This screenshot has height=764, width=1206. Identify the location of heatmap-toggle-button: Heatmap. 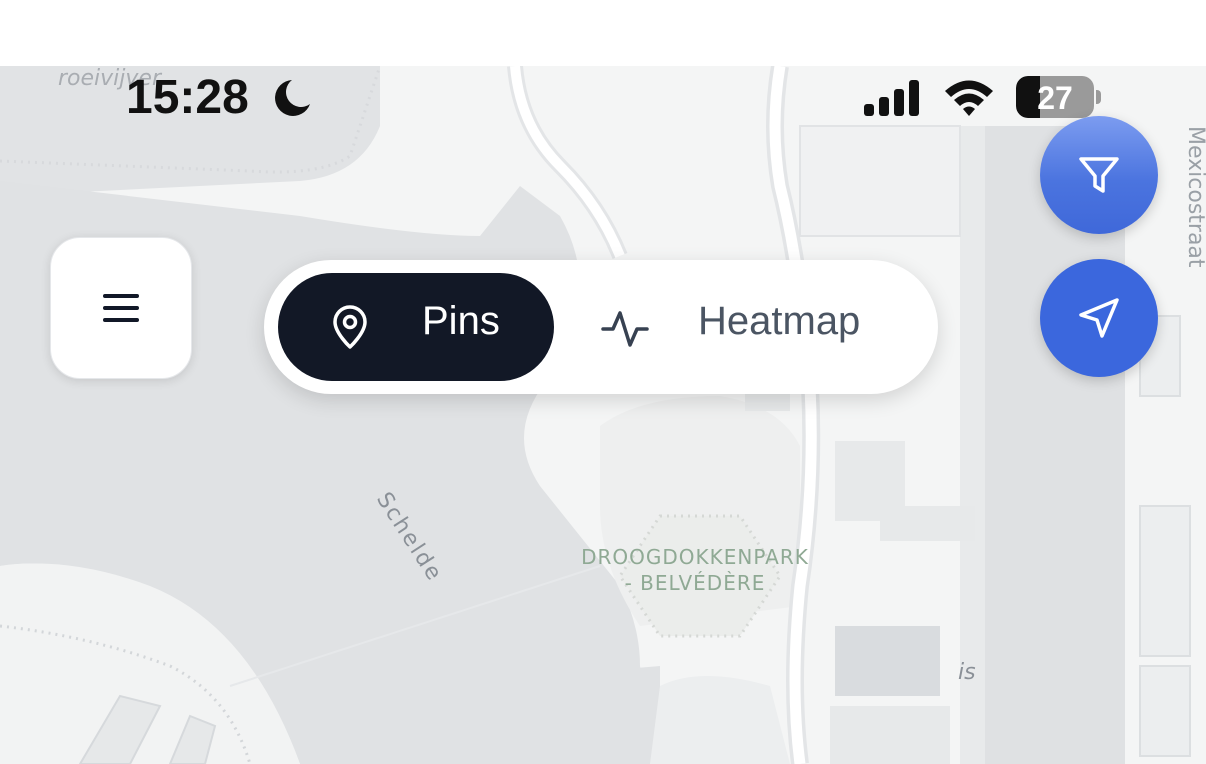
(744, 327).